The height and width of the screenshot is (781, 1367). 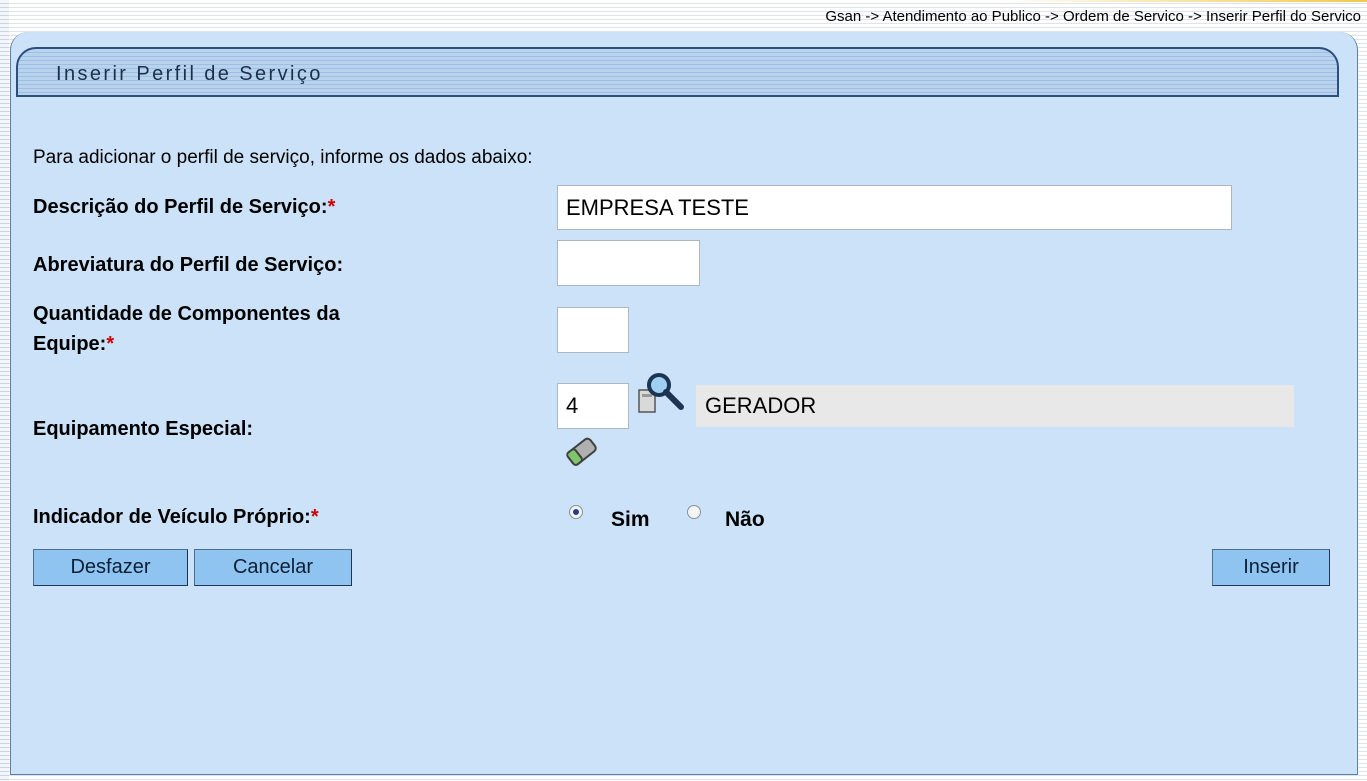 I want to click on inserir-button: Inserir, so click(x=1271, y=567).